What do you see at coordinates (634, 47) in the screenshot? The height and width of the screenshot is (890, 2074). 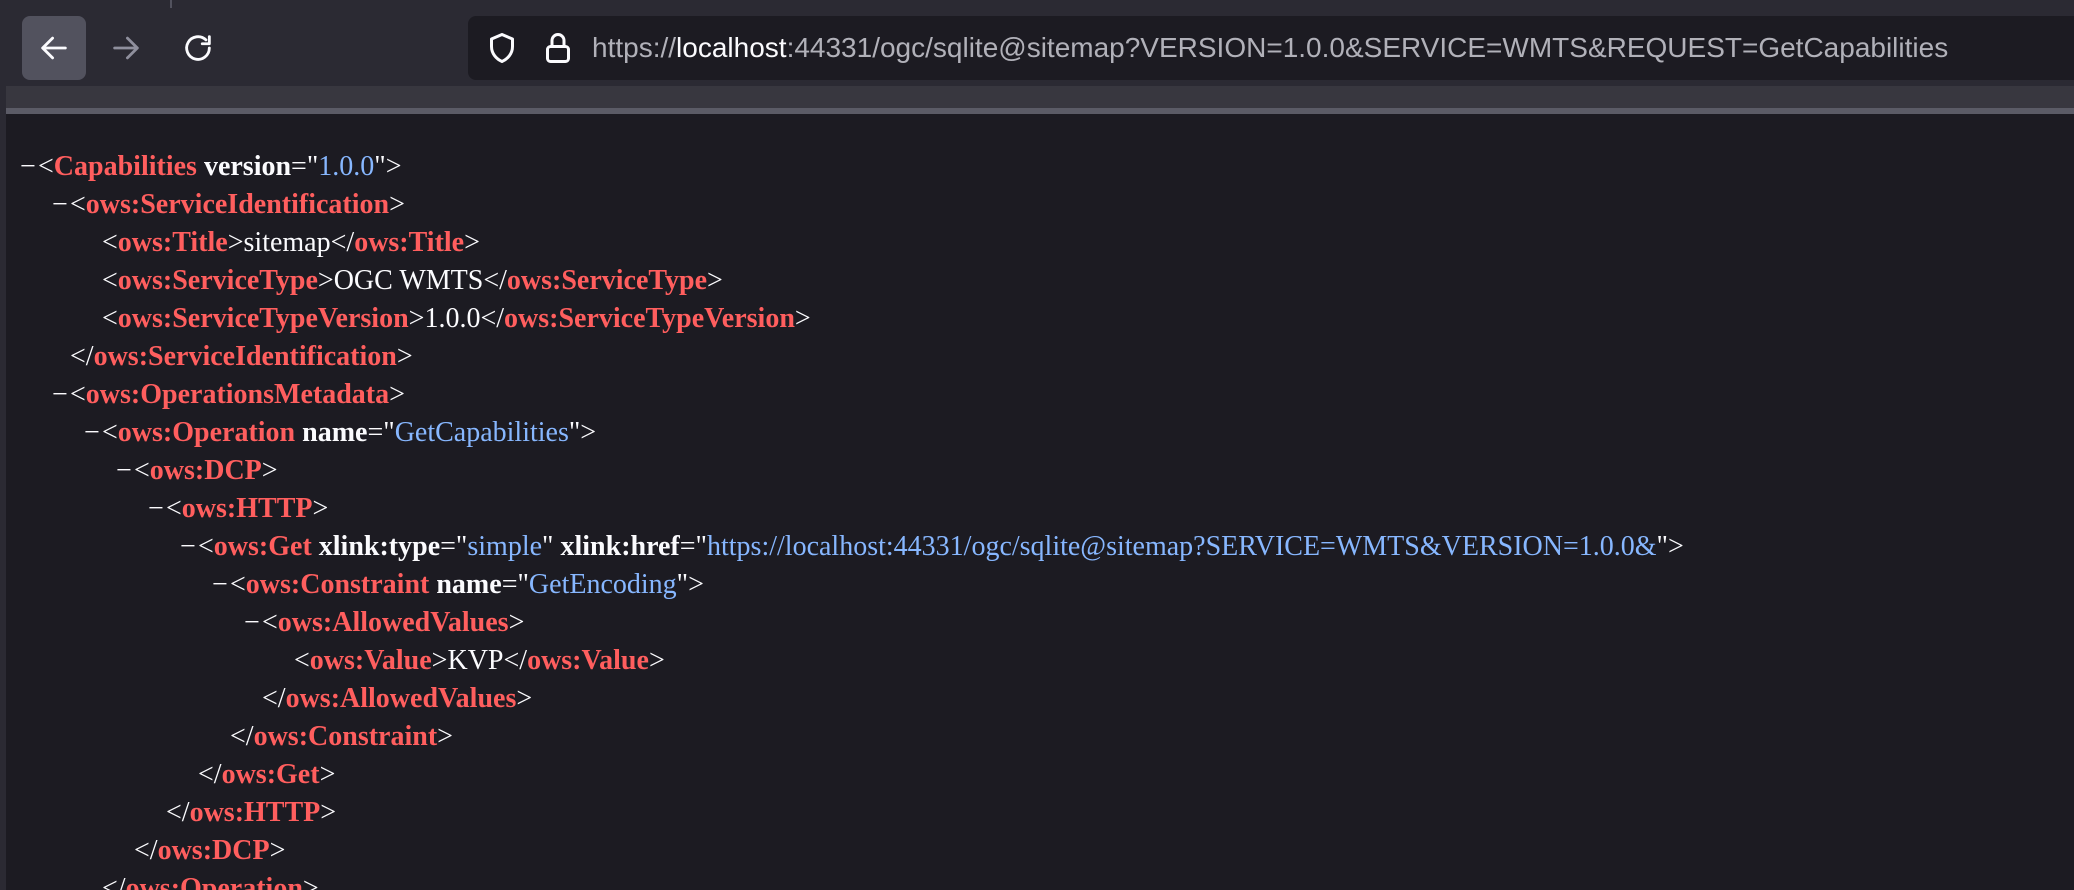 I see `url-prefix: https://` at bounding box center [634, 47].